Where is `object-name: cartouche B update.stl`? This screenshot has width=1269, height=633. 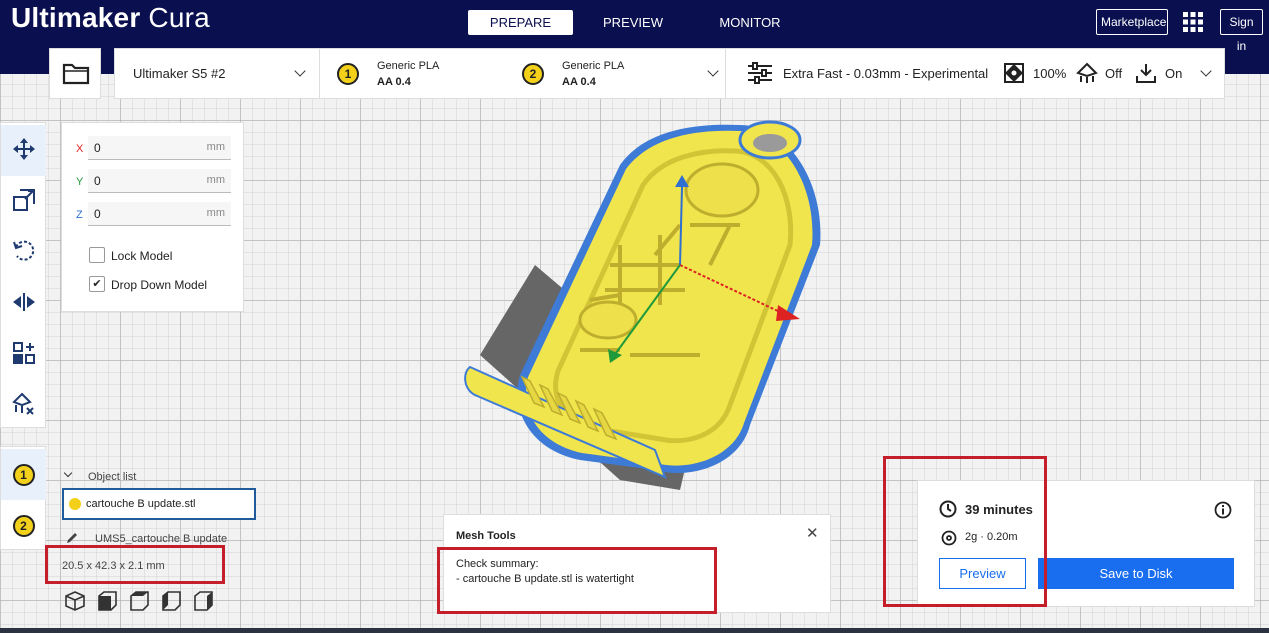 object-name: cartouche B update.stl is located at coordinates (141, 504).